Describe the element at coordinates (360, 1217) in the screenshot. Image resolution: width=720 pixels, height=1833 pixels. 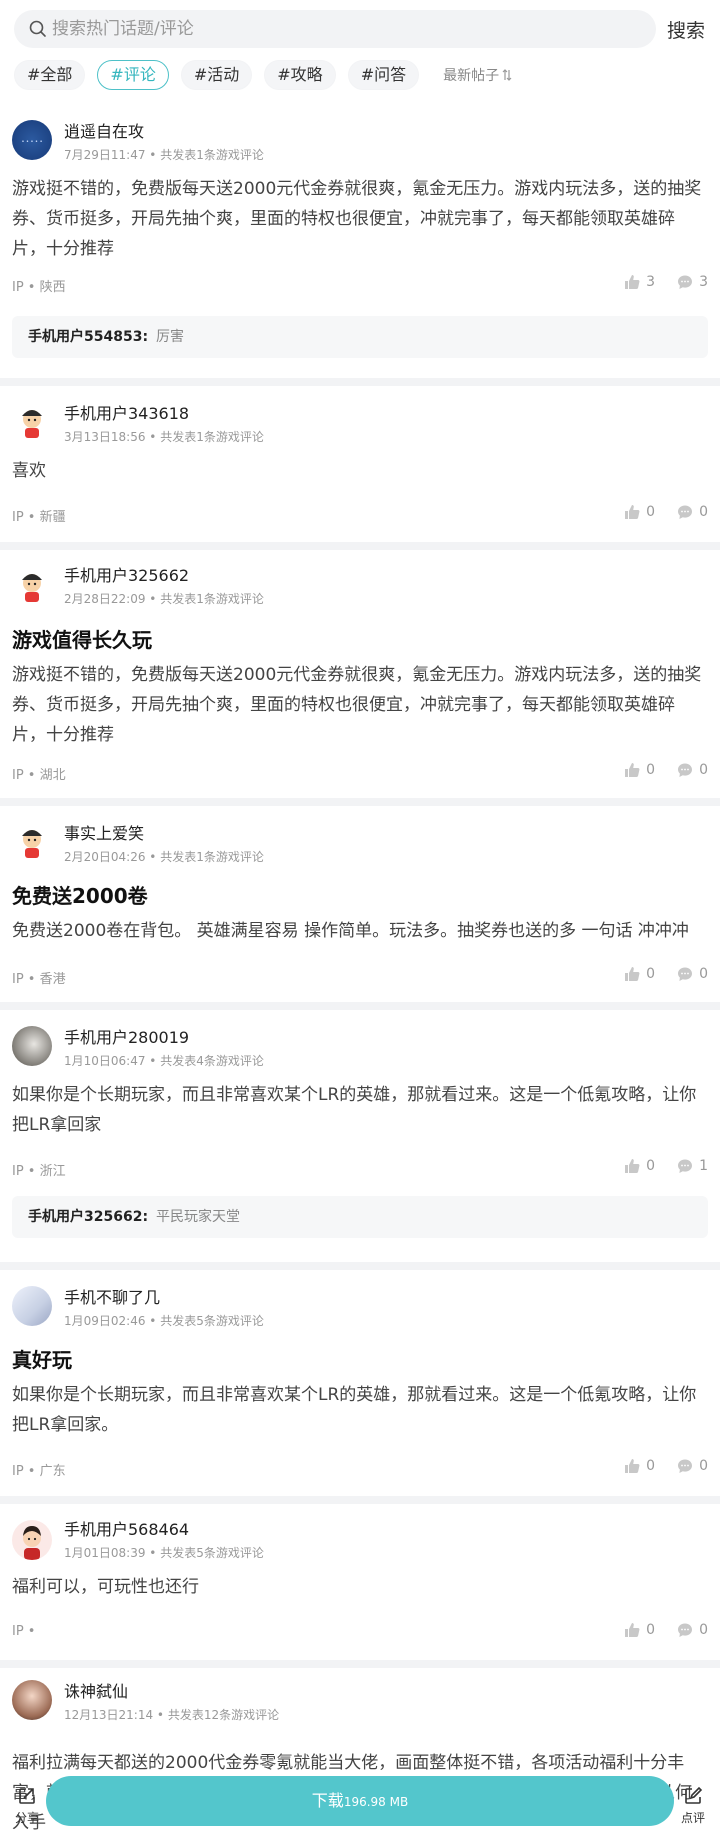
I see `reply-preview: 手机用户325662: 平民玩家天堂` at that location.